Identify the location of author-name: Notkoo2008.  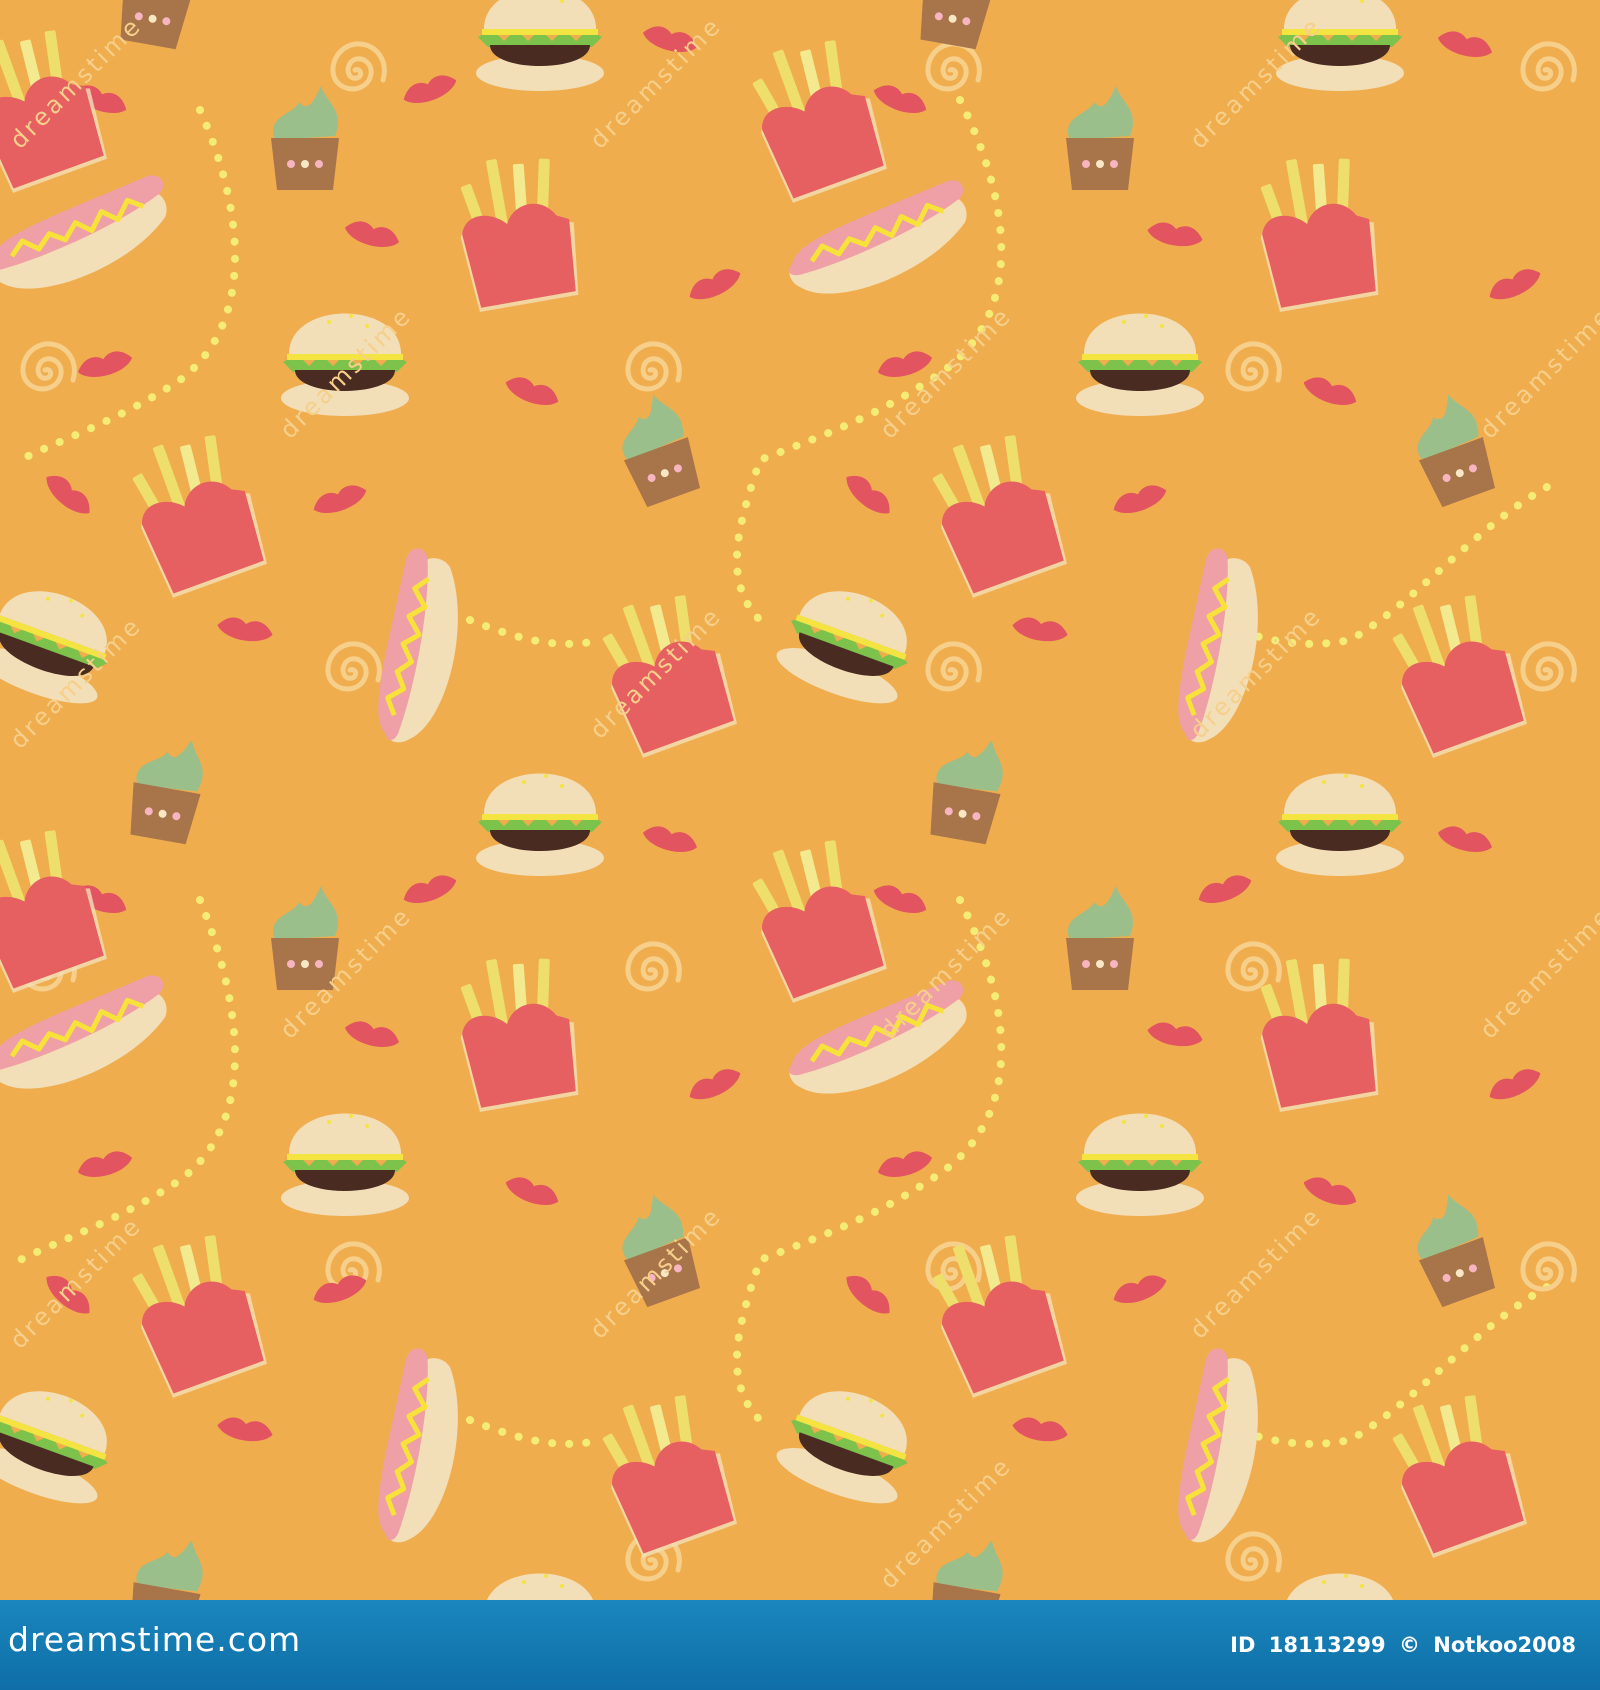
(1504, 1645).